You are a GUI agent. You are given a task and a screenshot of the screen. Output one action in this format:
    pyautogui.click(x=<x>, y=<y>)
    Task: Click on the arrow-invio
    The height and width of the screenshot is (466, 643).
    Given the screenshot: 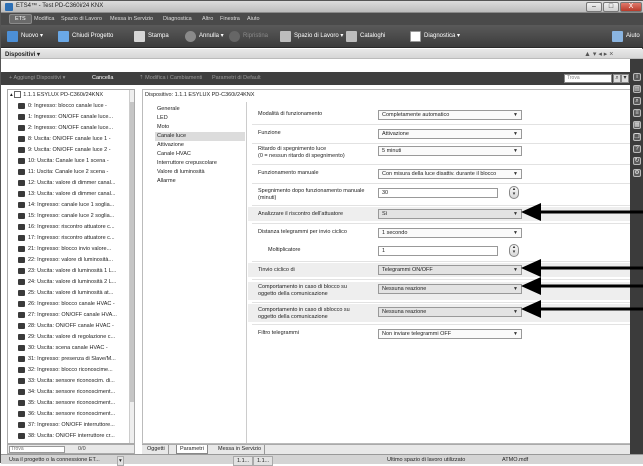 What is the action you would take?
    pyautogui.click(x=582, y=268)
    